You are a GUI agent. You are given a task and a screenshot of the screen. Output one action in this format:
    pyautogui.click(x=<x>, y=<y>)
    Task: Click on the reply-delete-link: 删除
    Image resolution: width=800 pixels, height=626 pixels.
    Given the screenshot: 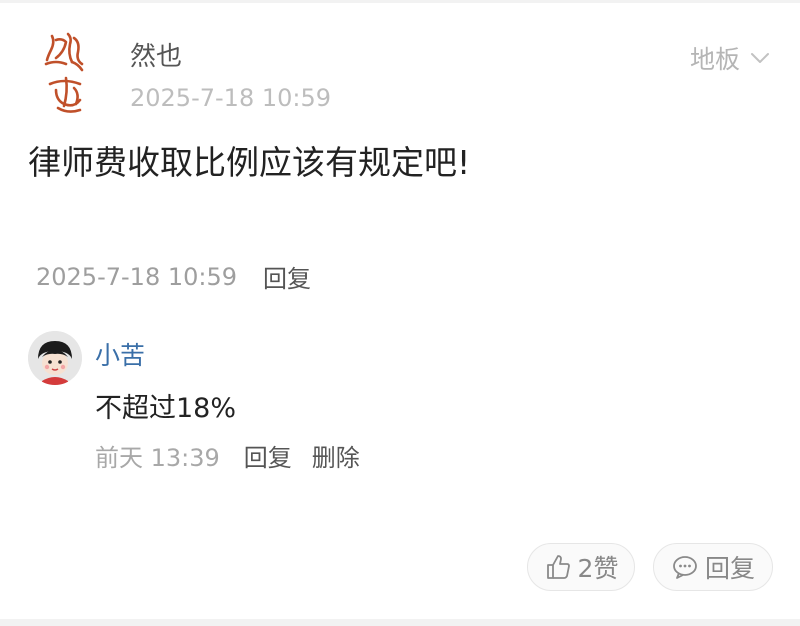 What is the action you would take?
    pyautogui.click(x=336, y=455)
    